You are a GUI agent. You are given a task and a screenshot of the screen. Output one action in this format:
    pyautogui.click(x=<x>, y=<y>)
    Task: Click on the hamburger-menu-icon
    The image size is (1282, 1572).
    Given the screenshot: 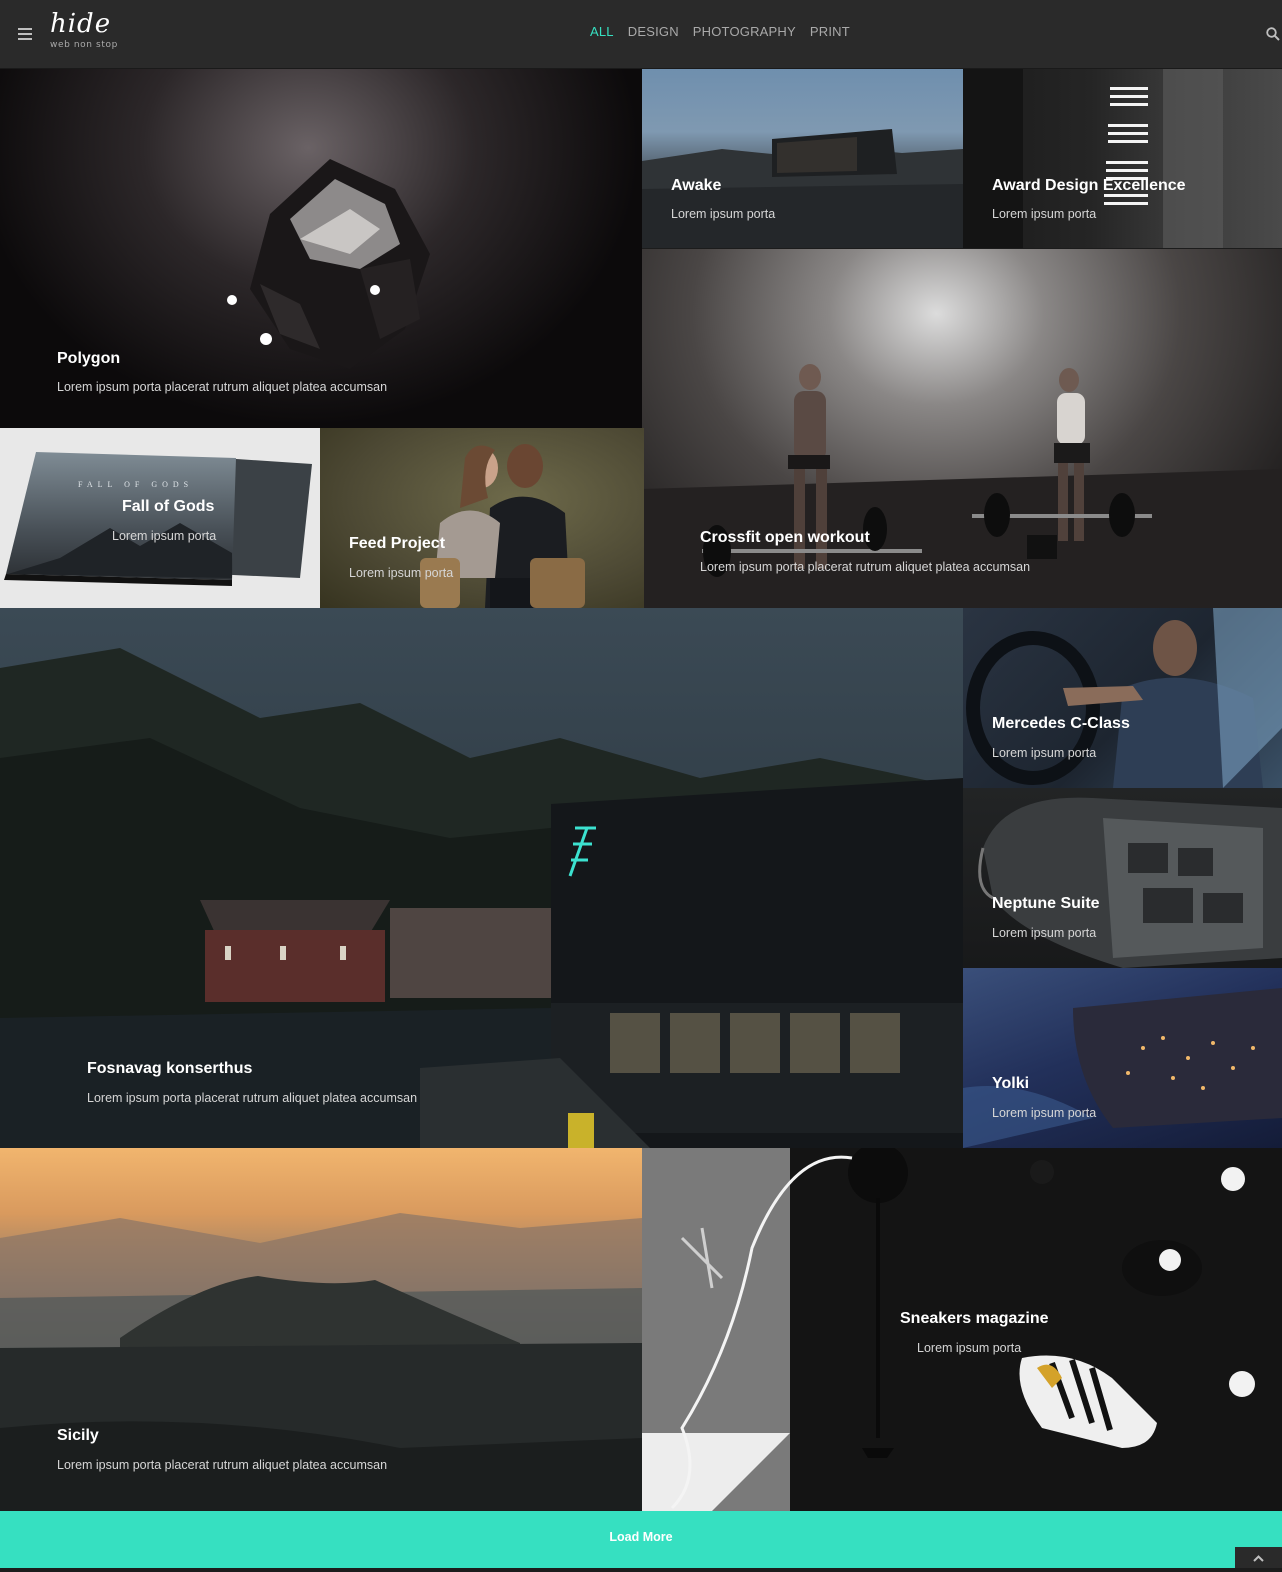 What is the action you would take?
    pyautogui.click(x=25, y=34)
    